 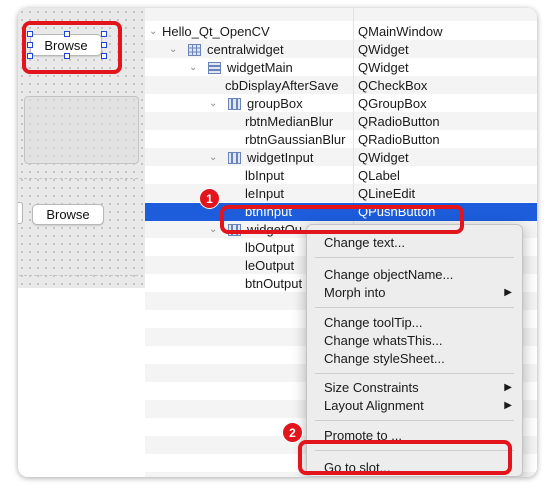 I want to click on tree-object-name: cbDisplayAfterSave, so click(x=282, y=85).